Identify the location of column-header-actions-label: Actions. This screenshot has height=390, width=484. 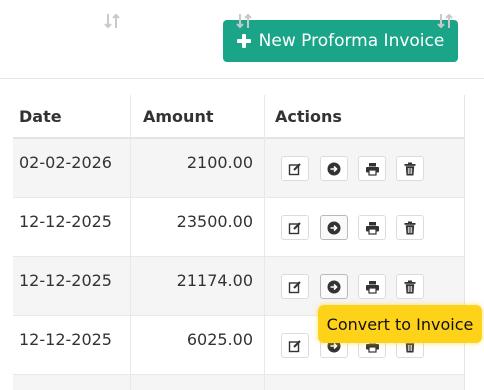
(308, 116).